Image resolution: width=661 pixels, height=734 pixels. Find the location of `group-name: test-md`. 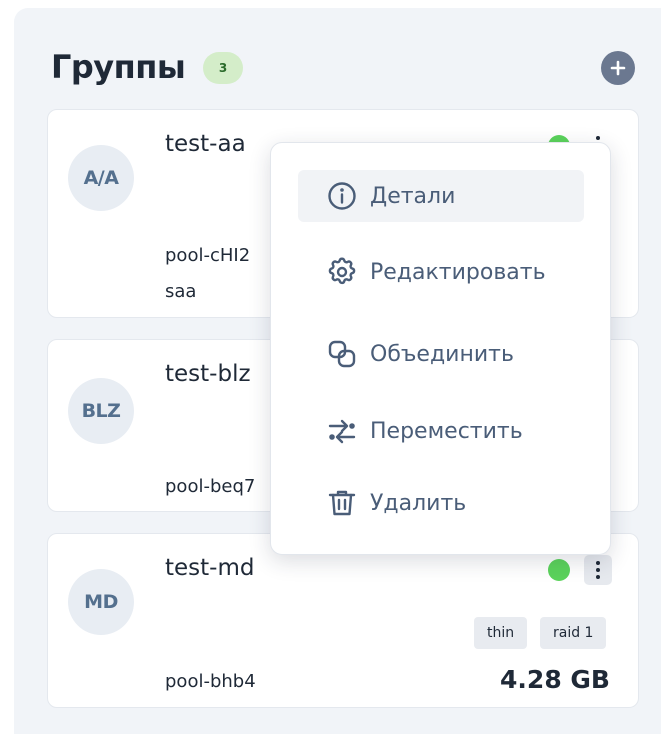

group-name: test-md is located at coordinates (210, 568).